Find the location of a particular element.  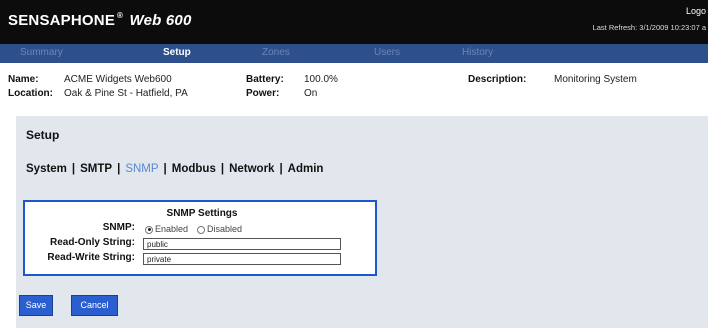

power-label-row: Power: is located at coordinates (262, 93).